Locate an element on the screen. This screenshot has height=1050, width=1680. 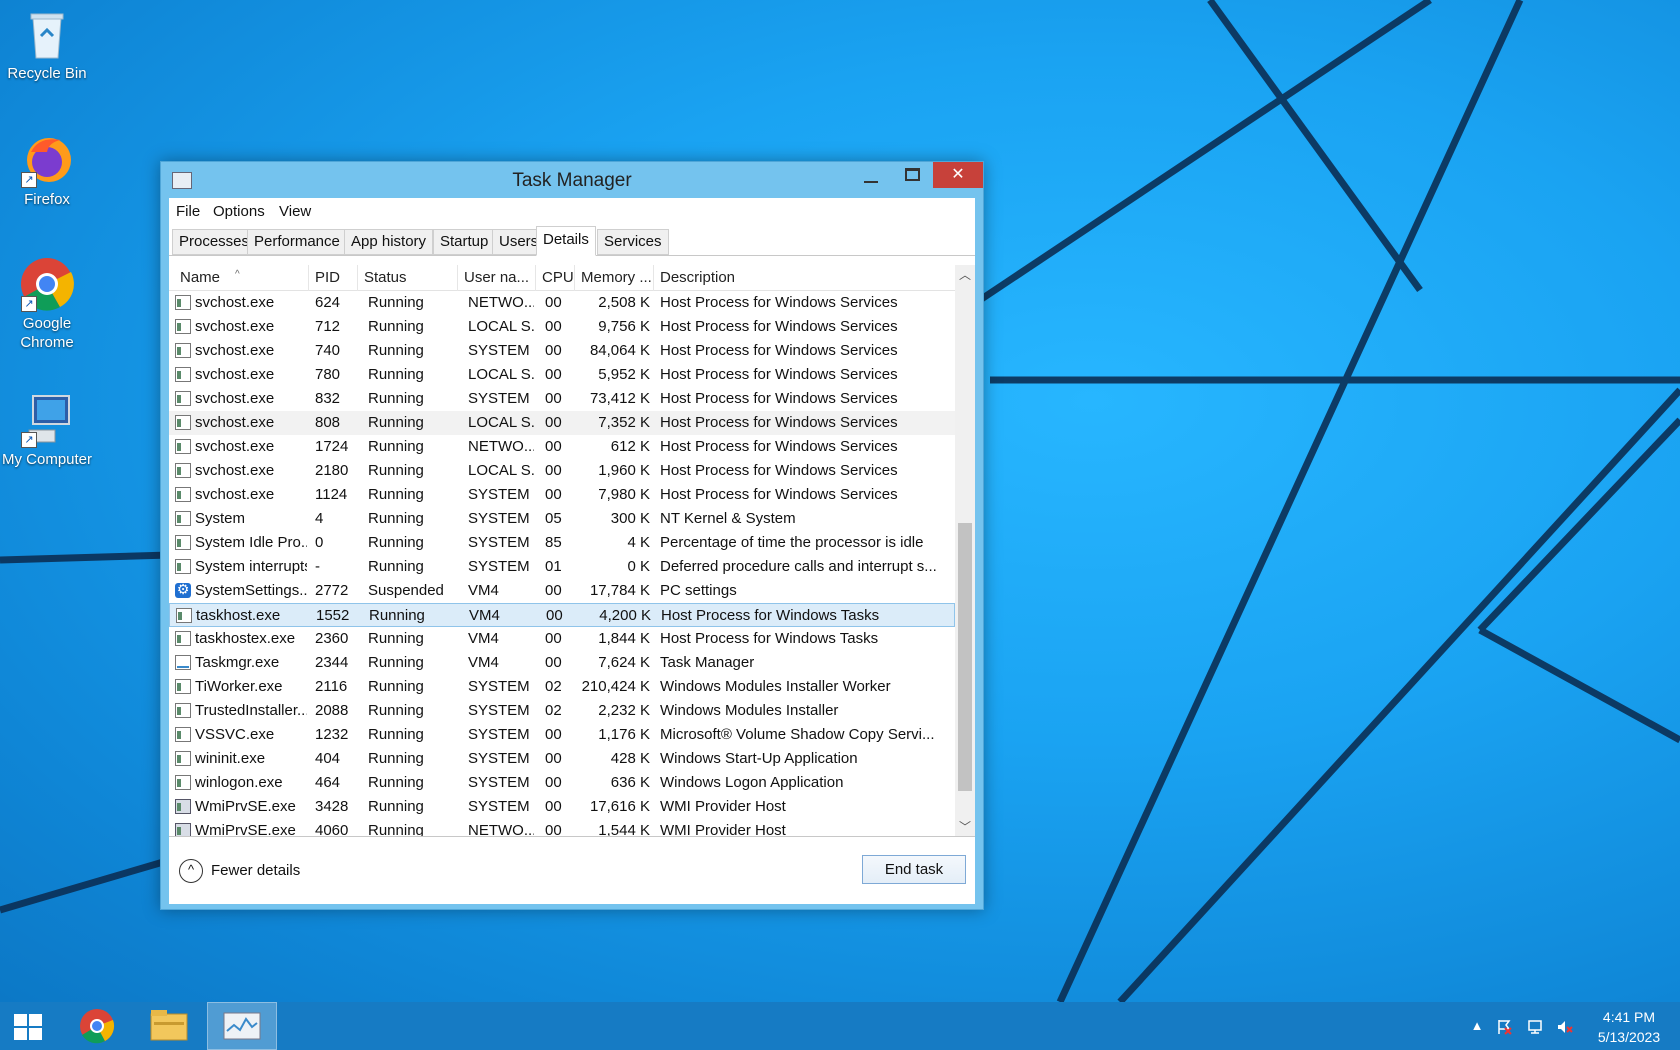
speaker-muted-icon is located at coordinates (1565, 1027).